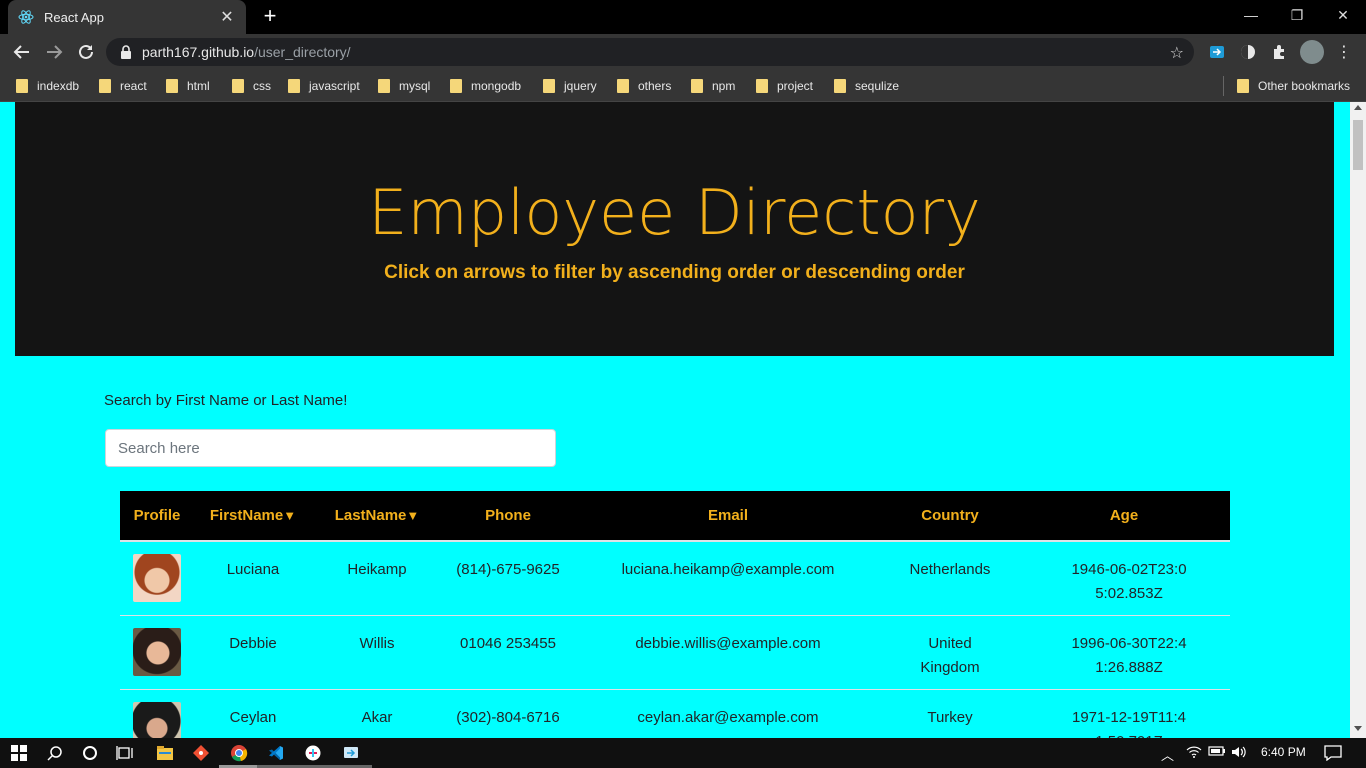  What do you see at coordinates (351, 753) in the screenshot?
I see `remote-desktop-icon` at bounding box center [351, 753].